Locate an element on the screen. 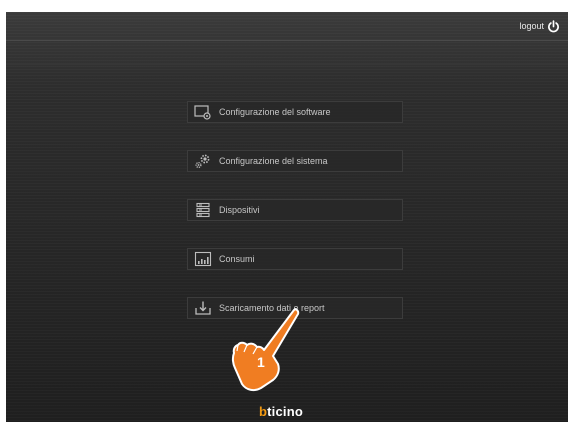 This screenshot has width=574, height=422. menu-item-consumi: Consumi is located at coordinates (295, 259).